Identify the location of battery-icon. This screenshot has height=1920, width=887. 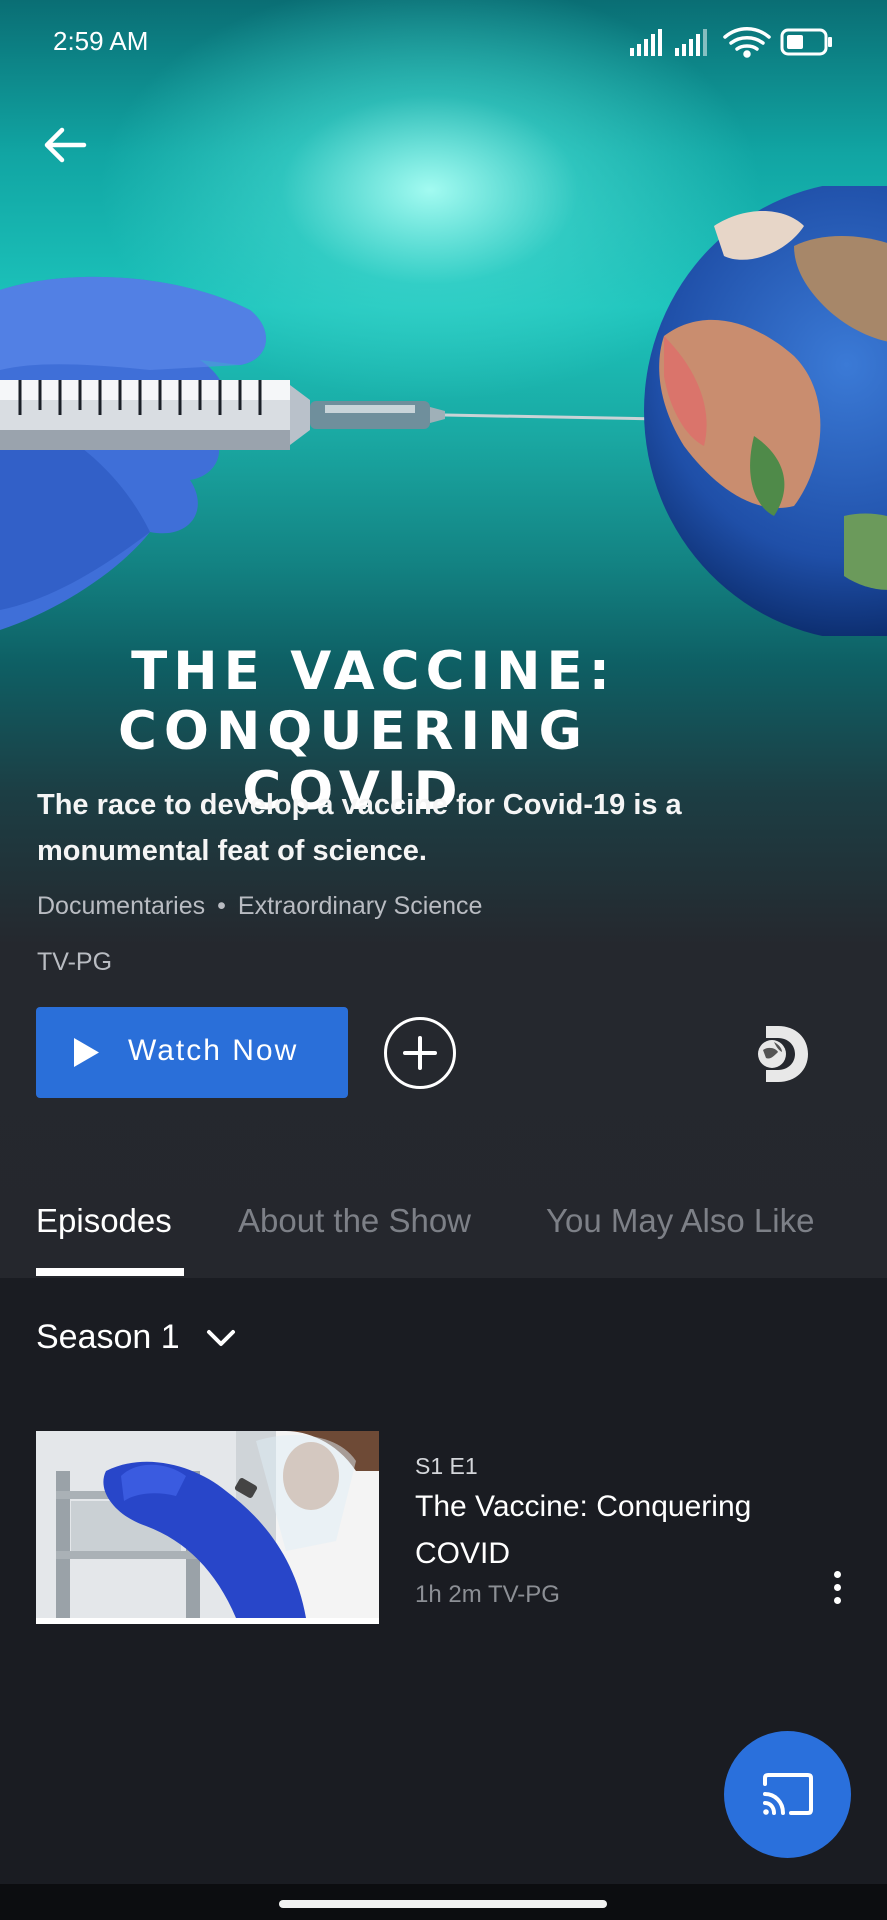
(806, 42).